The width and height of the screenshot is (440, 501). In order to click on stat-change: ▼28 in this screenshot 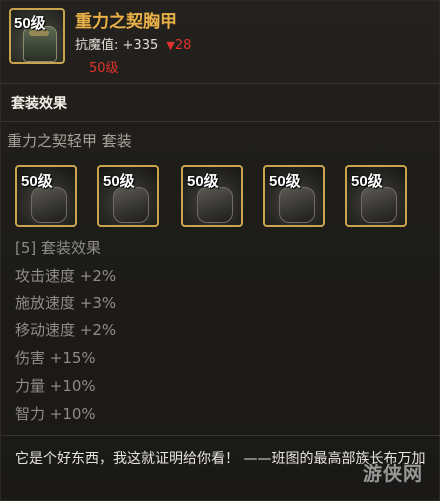, I will do `click(178, 45)`.